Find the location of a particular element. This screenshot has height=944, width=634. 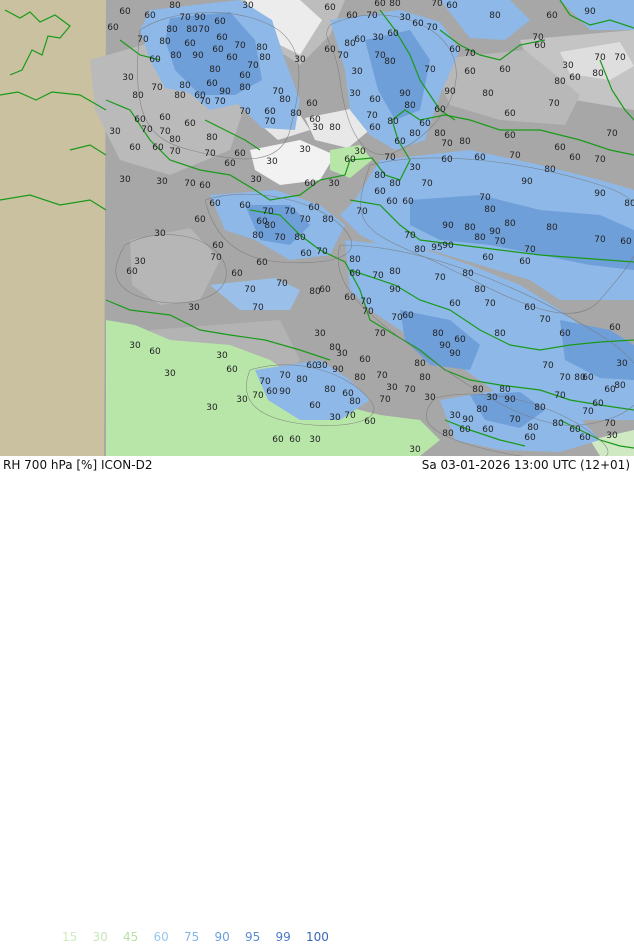

legend-level-99: 99 is located at coordinates (283, 937).